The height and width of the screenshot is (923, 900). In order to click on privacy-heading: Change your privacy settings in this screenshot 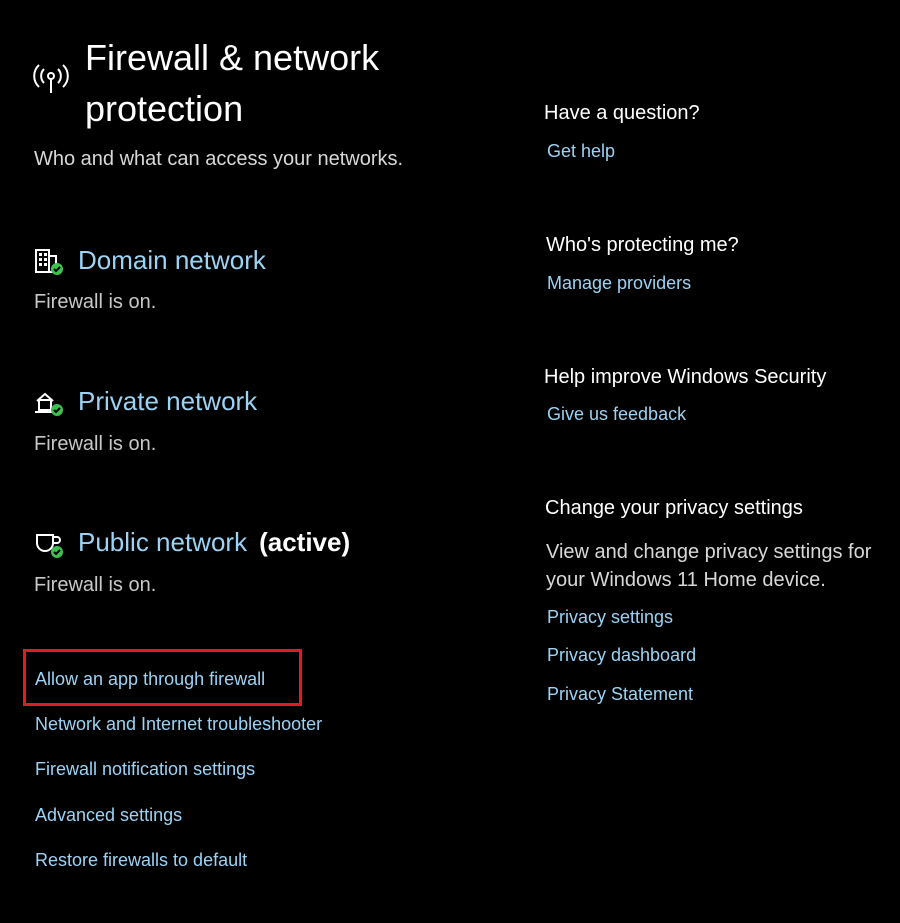, I will do `click(674, 508)`.